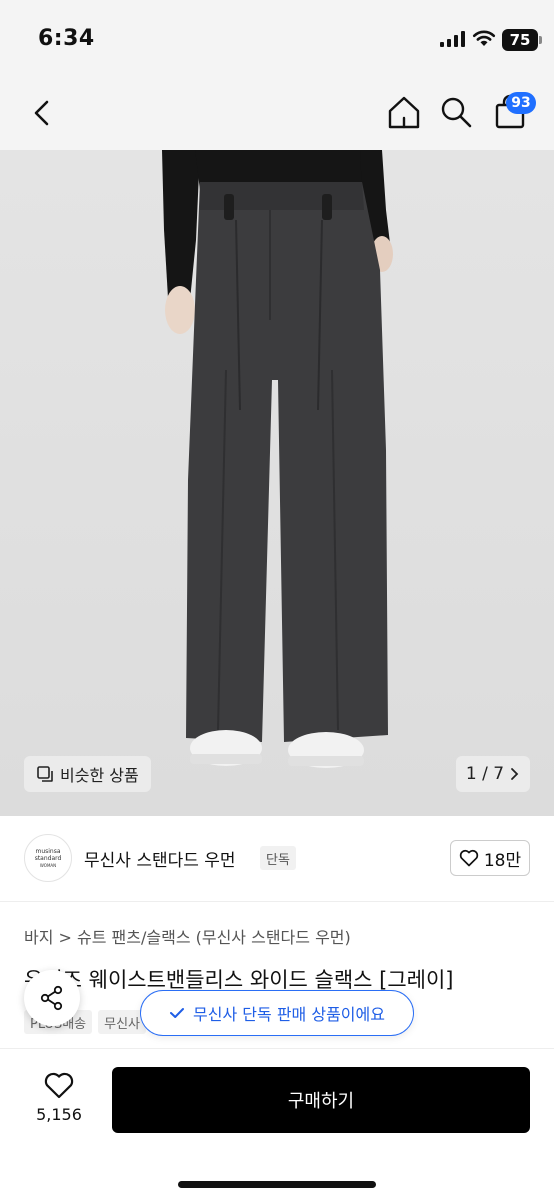  I want to click on share-icon, so click(51, 998).